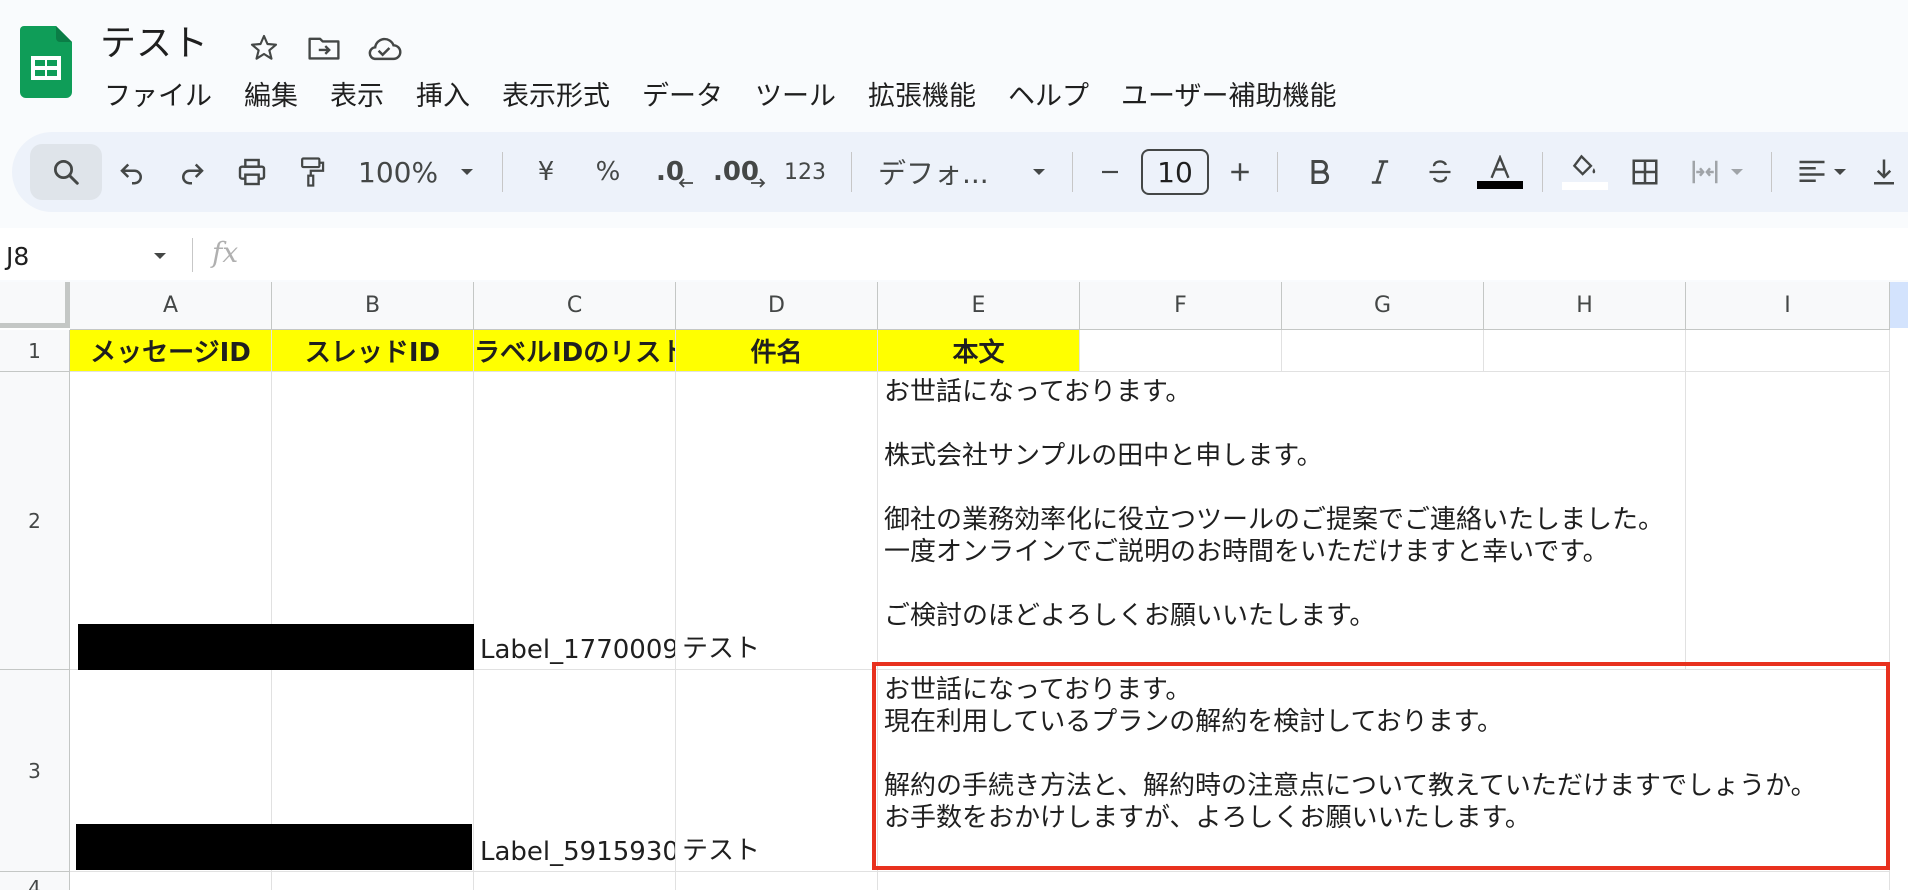 The image size is (1908, 890). What do you see at coordinates (575, 351) in the screenshot?
I see `cell-c1: ラベルIDのリスト` at bounding box center [575, 351].